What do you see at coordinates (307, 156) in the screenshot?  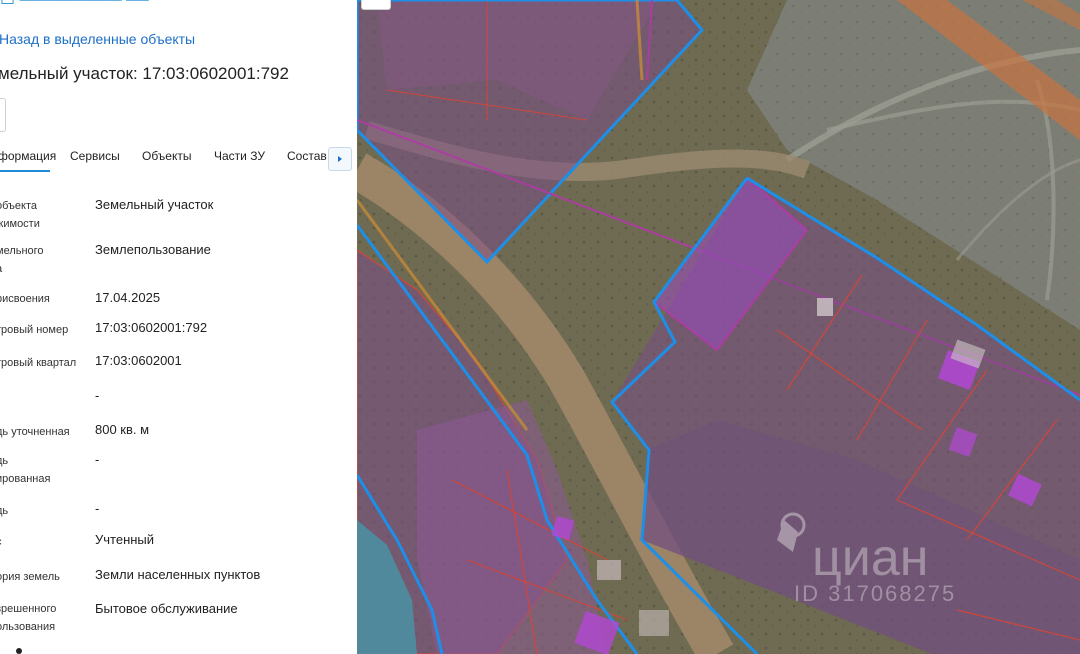 I see `tab-composition: Состав` at bounding box center [307, 156].